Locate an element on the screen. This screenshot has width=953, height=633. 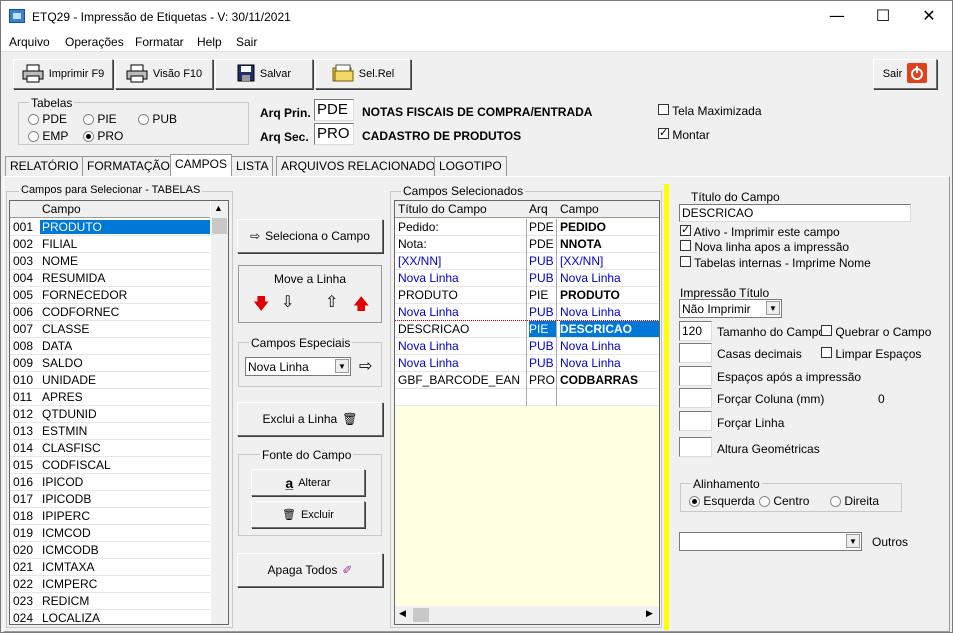
list-item: 012 QTDUNID is located at coordinates (110, 414).